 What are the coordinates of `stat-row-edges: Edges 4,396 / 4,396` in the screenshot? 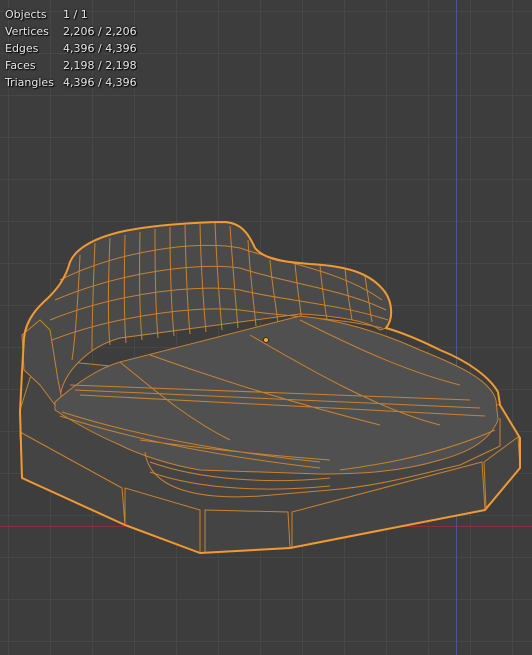 It's located at (71, 48).